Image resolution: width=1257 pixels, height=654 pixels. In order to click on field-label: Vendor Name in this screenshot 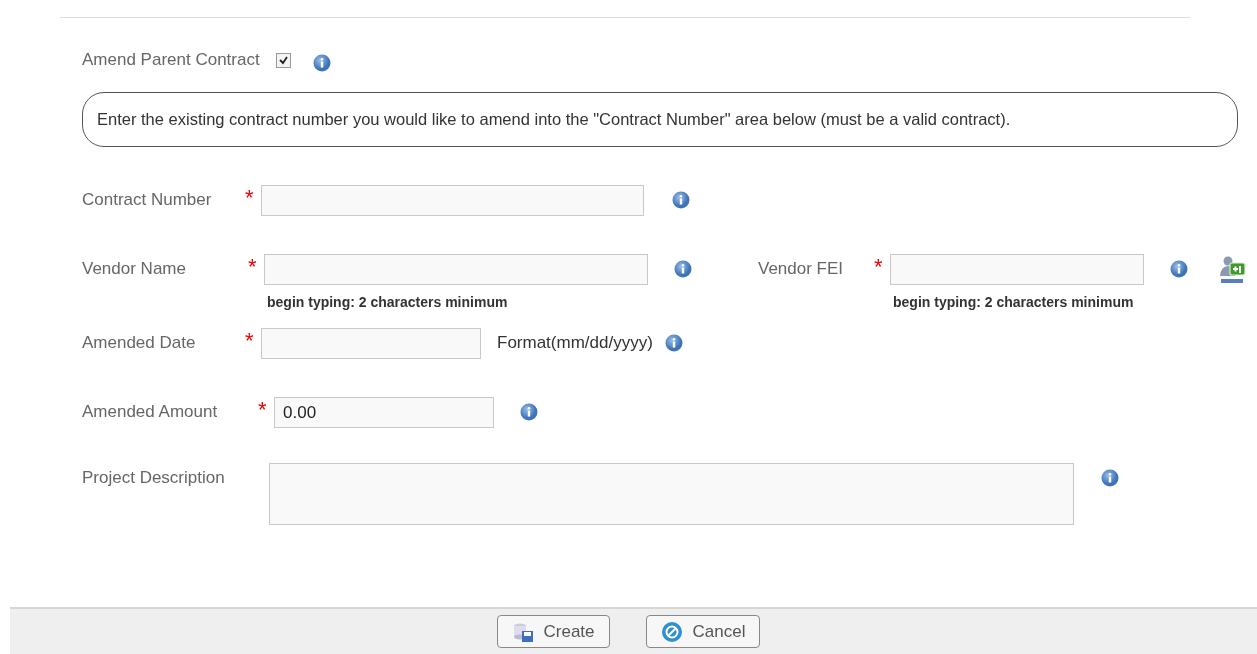, I will do `click(134, 269)`.